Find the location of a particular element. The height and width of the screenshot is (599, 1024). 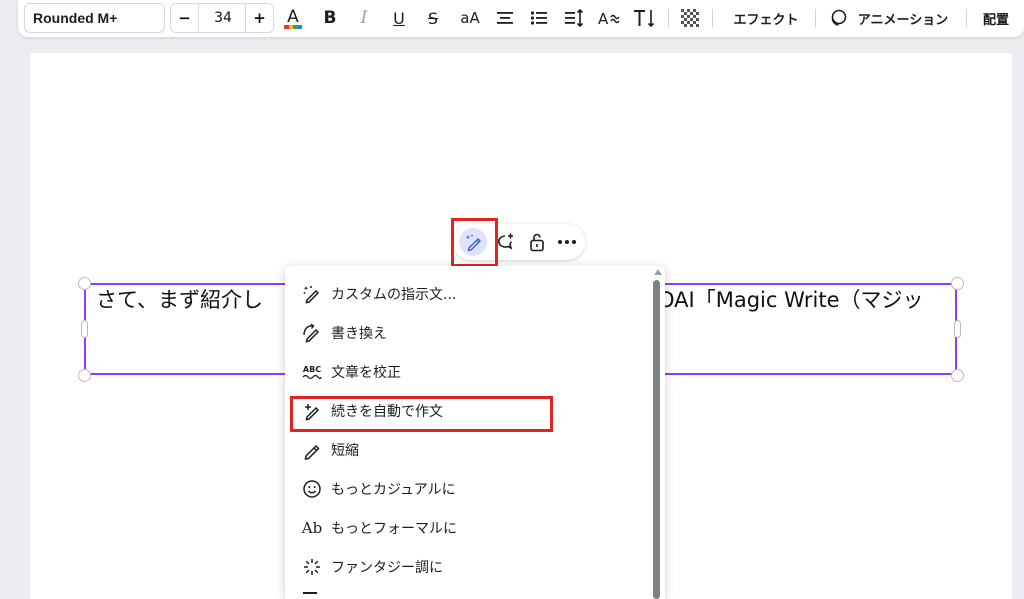

text-color-icon: A is located at coordinates (293, 18).